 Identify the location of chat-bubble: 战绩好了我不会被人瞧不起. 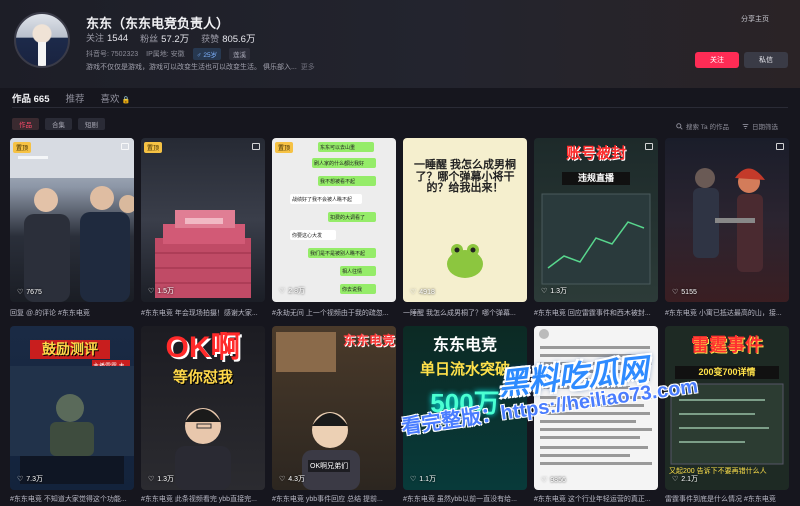
(326, 199).